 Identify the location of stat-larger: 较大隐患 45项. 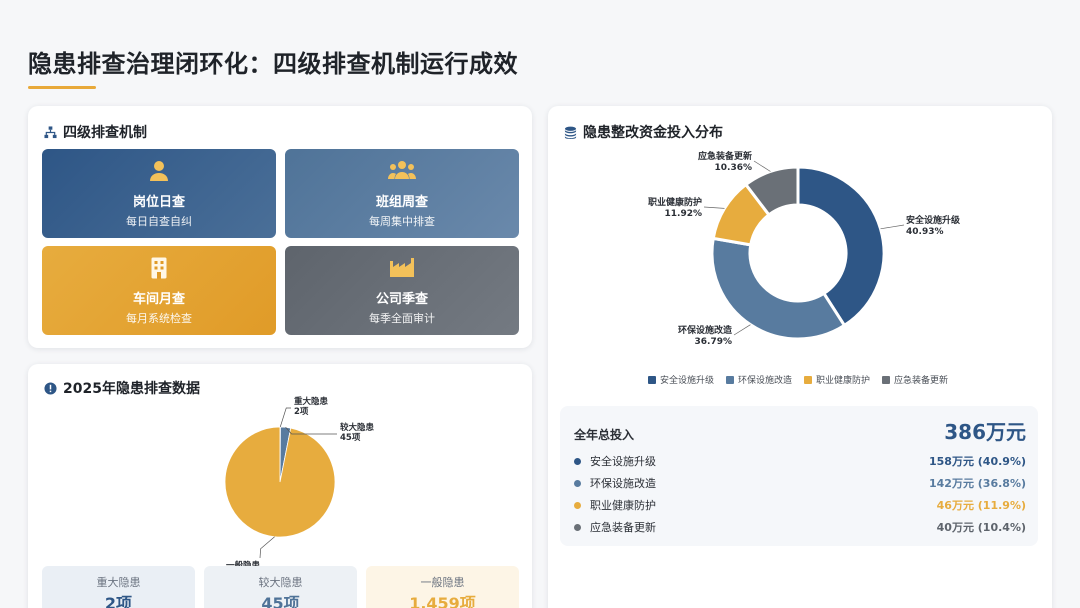
(280, 587).